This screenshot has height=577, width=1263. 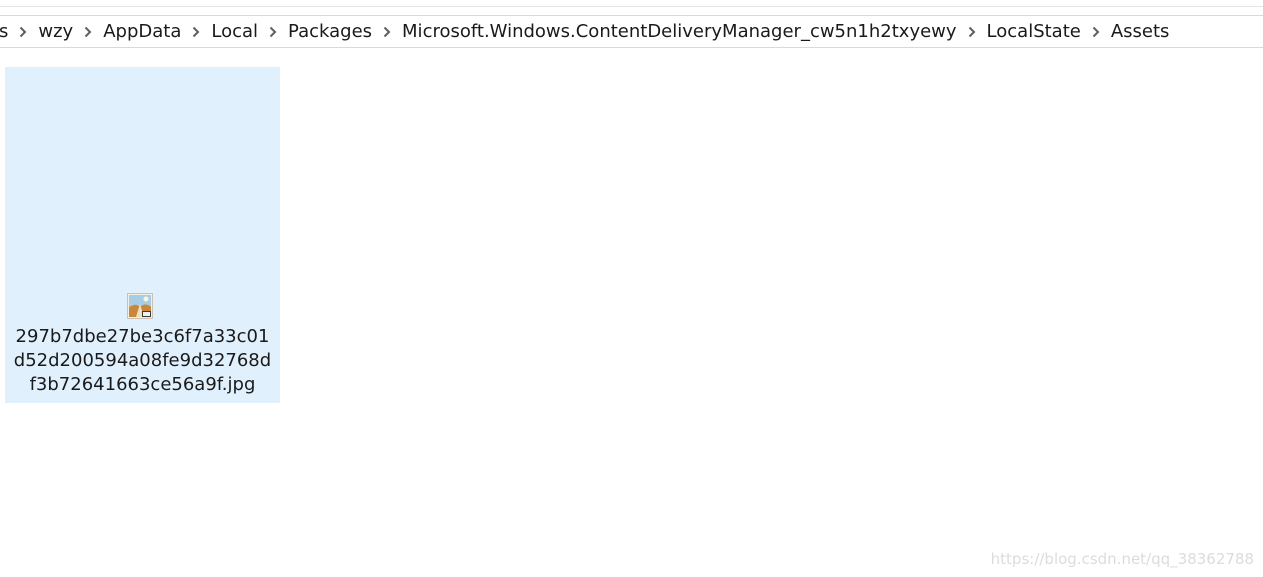 I want to click on breadcrumb-item-appdata: AppData, so click(x=142, y=31).